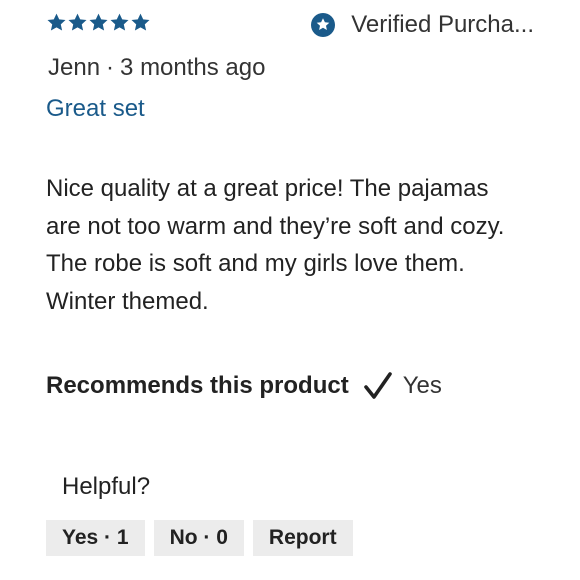 This screenshot has height=580, width=580. What do you see at coordinates (95, 108) in the screenshot?
I see `review-title: Great set` at bounding box center [95, 108].